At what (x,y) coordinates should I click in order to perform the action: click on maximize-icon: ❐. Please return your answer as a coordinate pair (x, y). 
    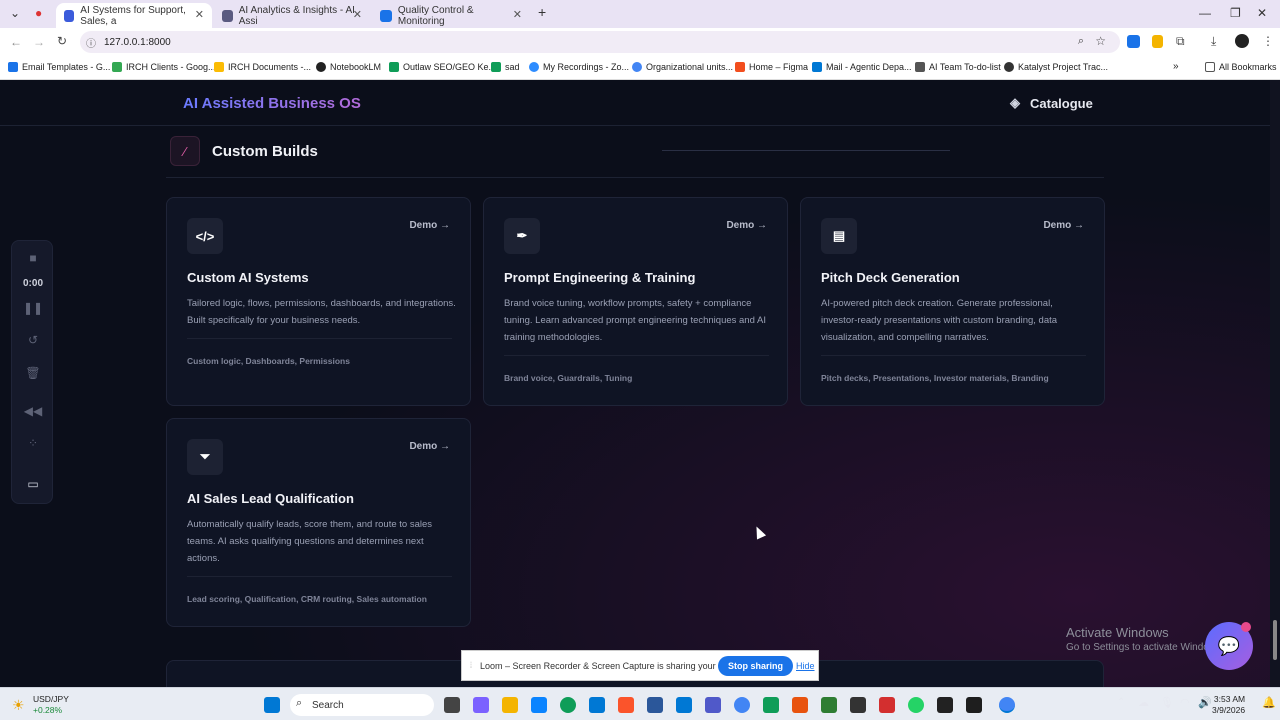
    Looking at the image, I should click on (1235, 13).